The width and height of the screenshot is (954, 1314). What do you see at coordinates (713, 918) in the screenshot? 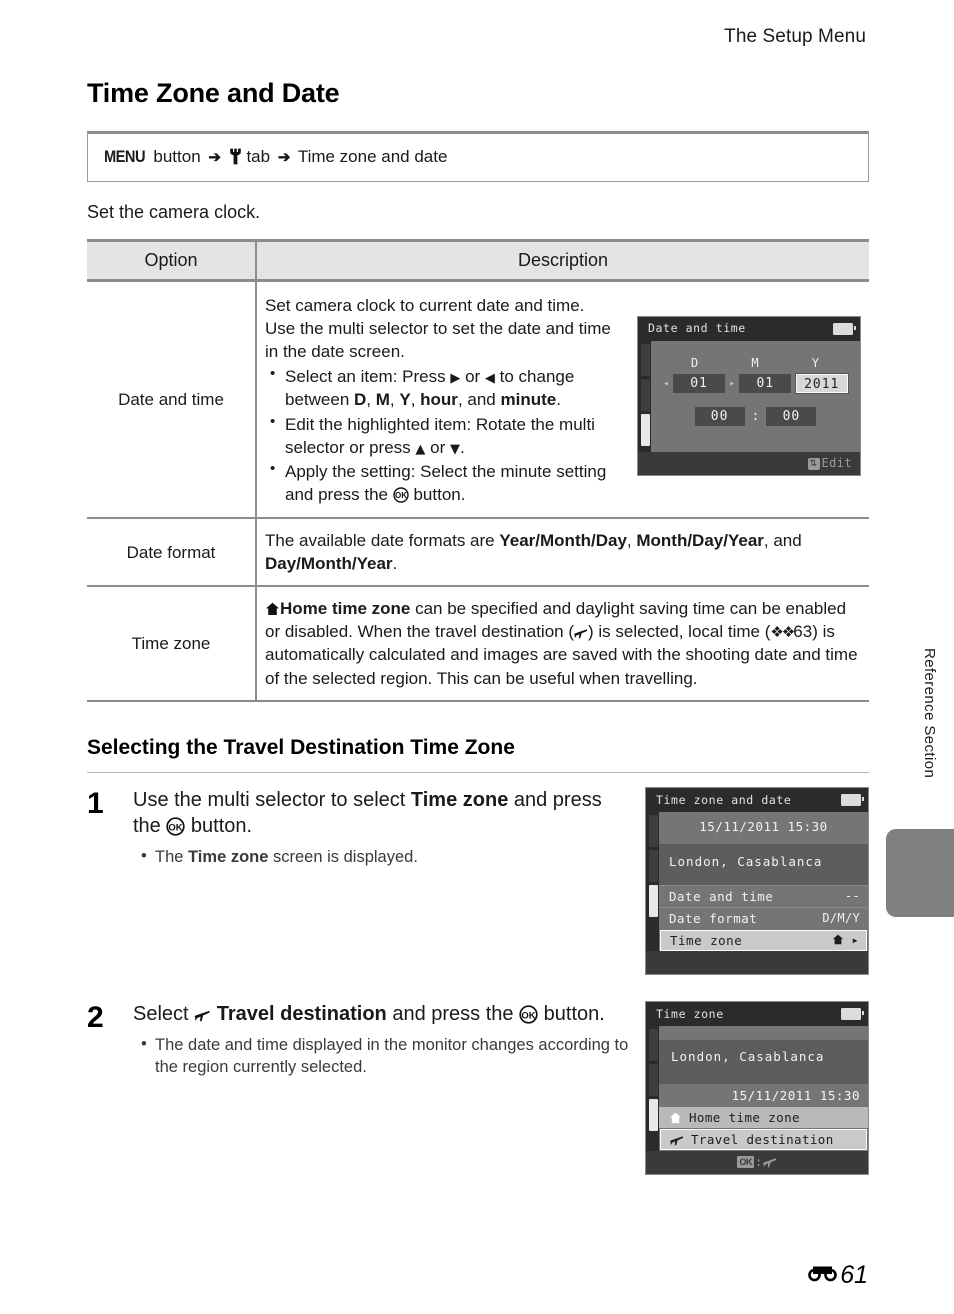
I see `menu-item-label: Date format` at bounding box center [713, 918].